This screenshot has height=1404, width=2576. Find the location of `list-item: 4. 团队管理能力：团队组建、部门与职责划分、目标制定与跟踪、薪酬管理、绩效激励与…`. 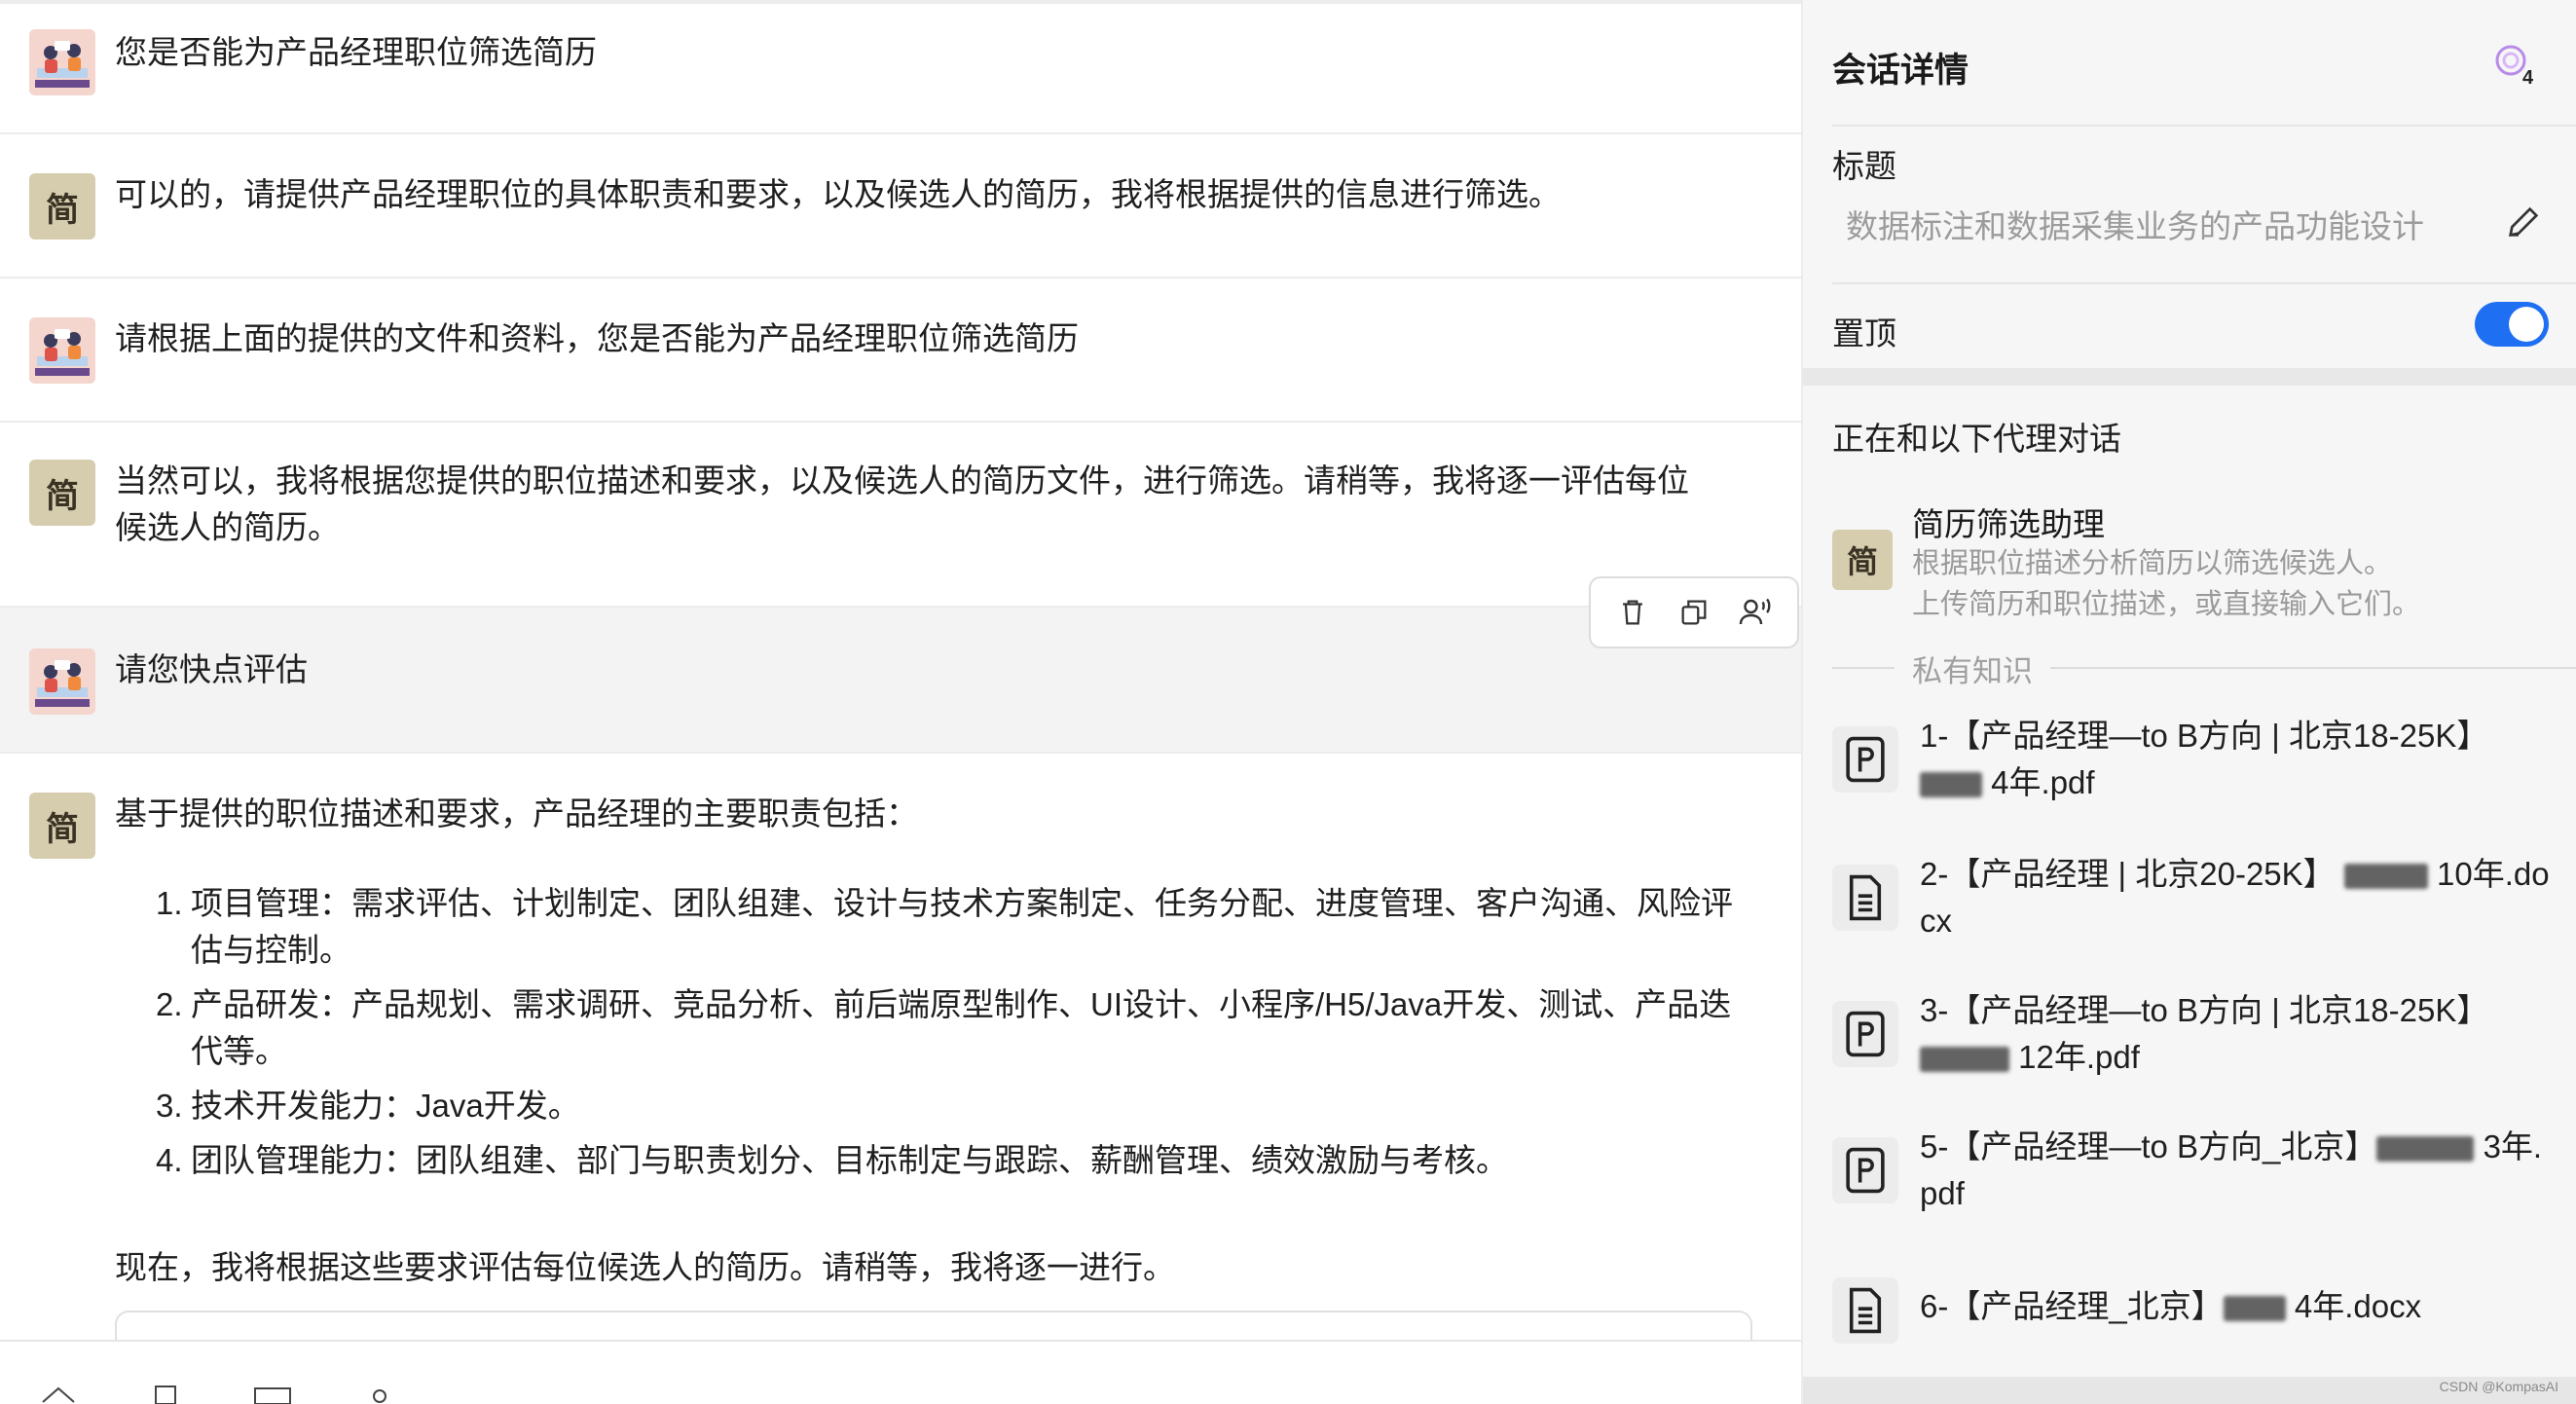

list-item: 4. 团队管理能力：团队组建、部门与职责划分、目标制定与跟踪、薪酬管理、绩效激励与… is located at coordinates (832, 1160).